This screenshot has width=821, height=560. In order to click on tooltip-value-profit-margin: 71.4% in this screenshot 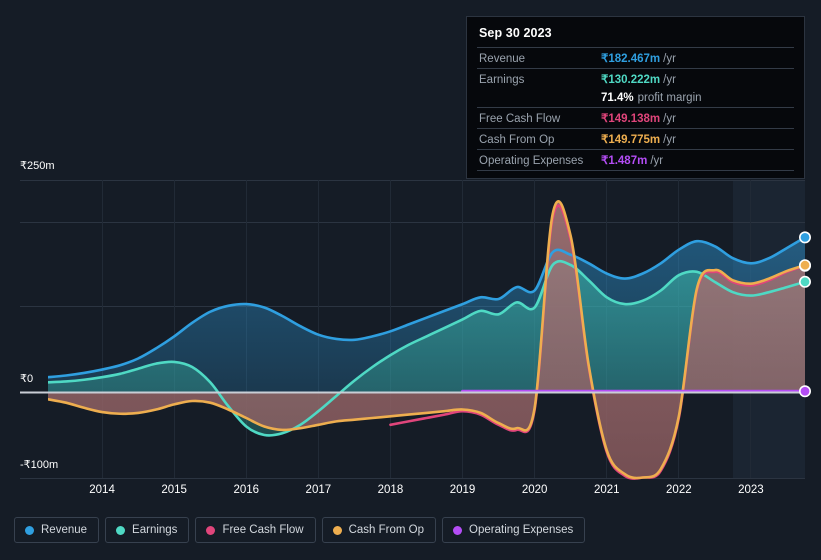, I will do `click(617, 98)`.